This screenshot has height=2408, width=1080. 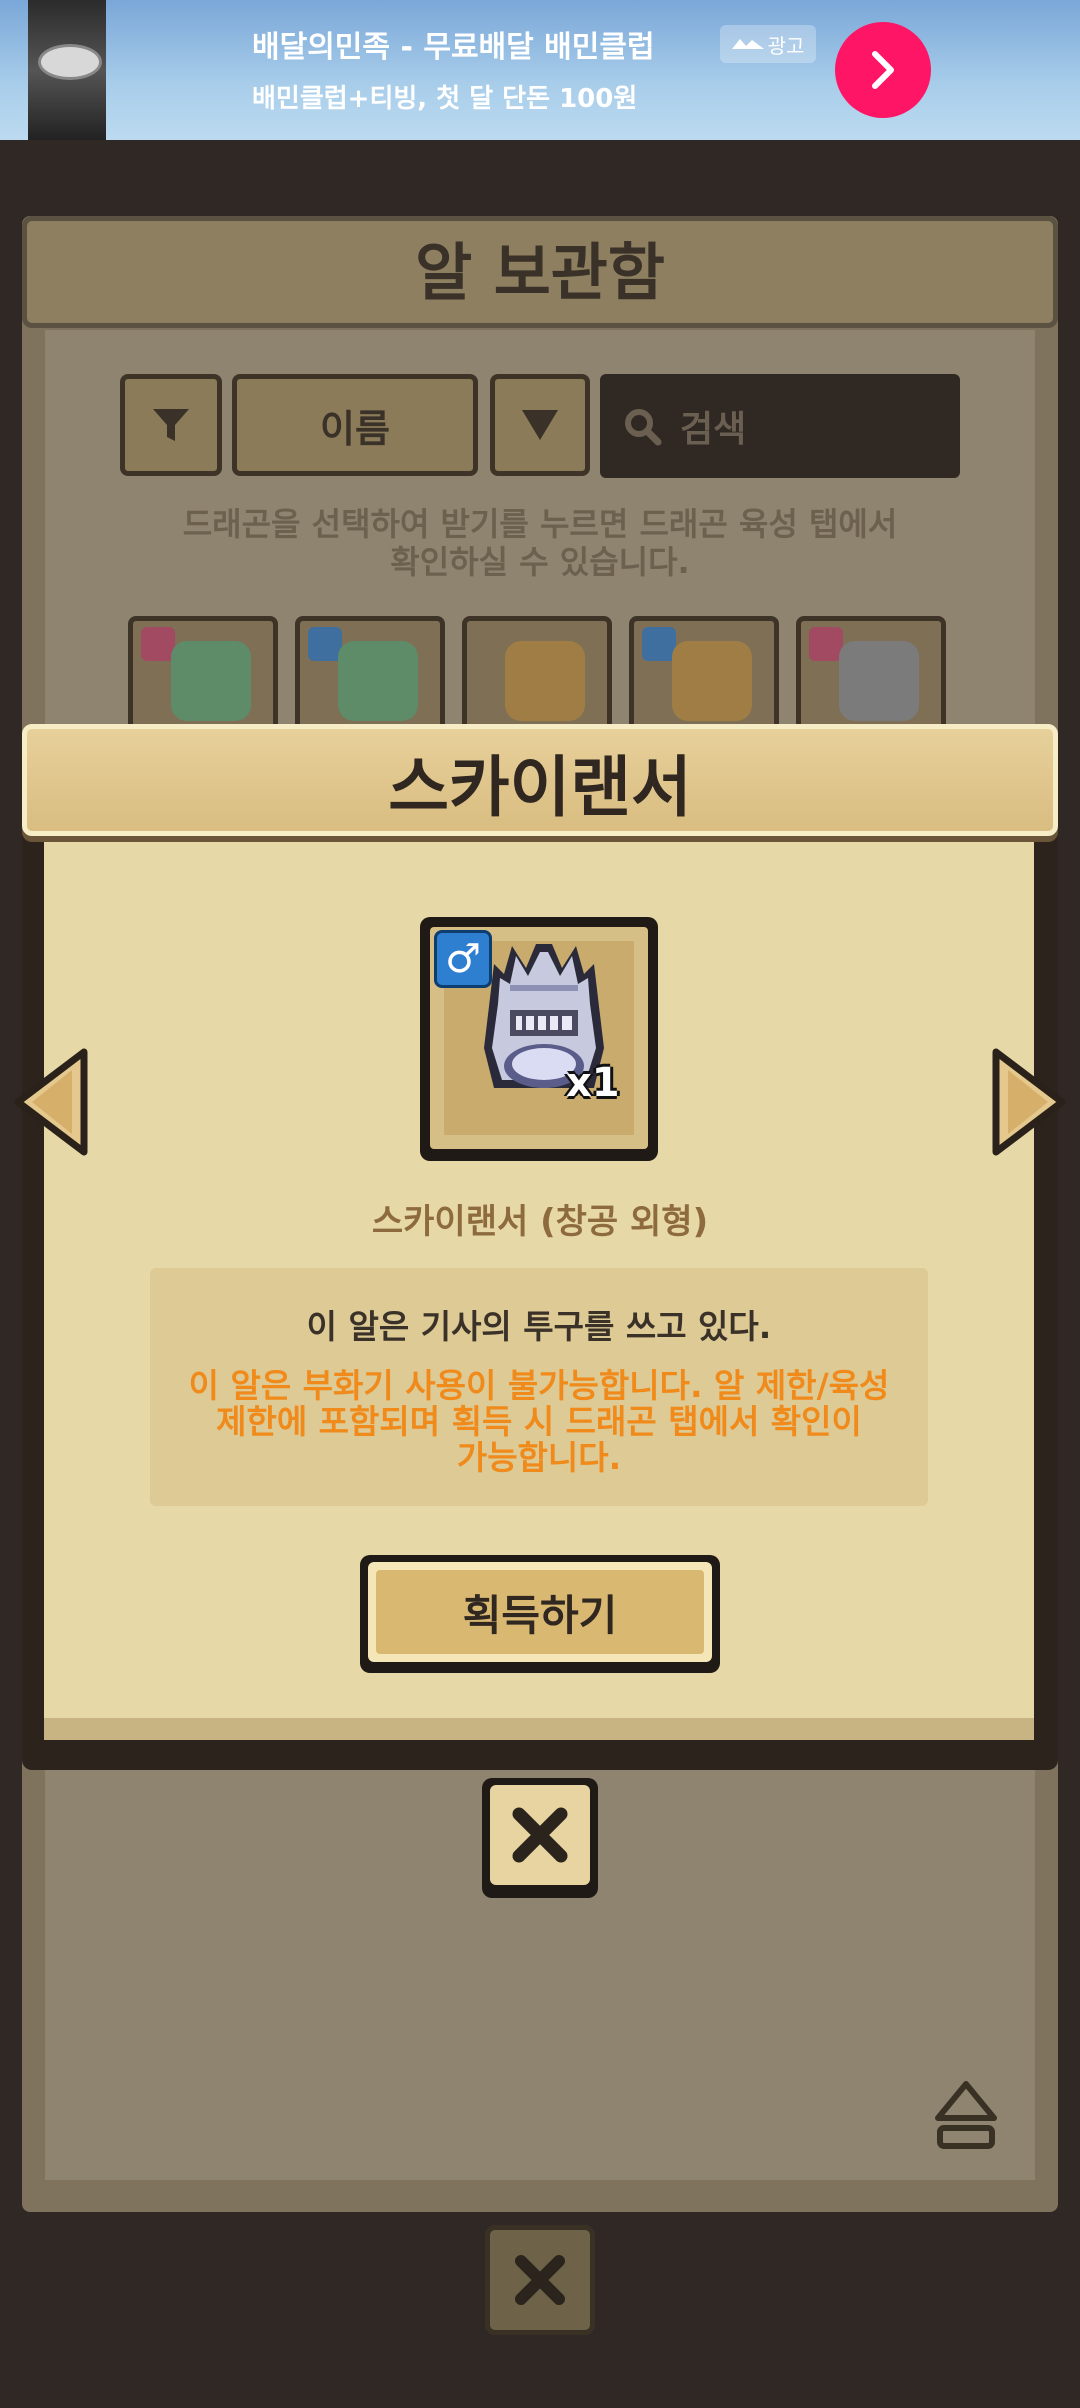 I want to click on ad-badge: 광고, so click(x=768, y=44).